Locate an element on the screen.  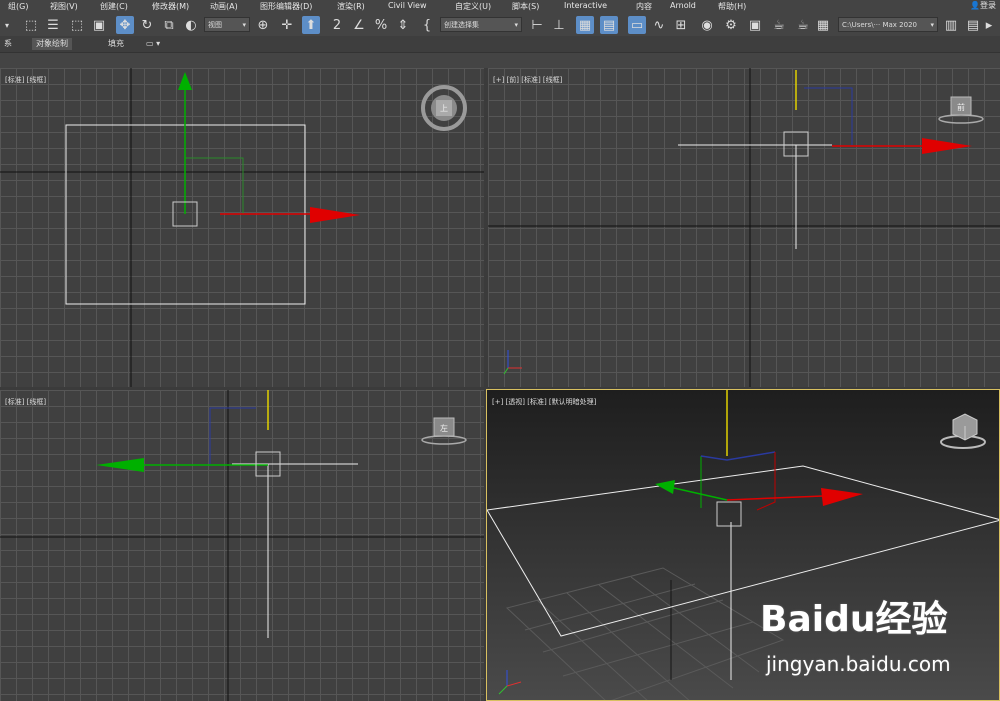
render-setup-icon: ⚙ is located at coordinates (731, 25).